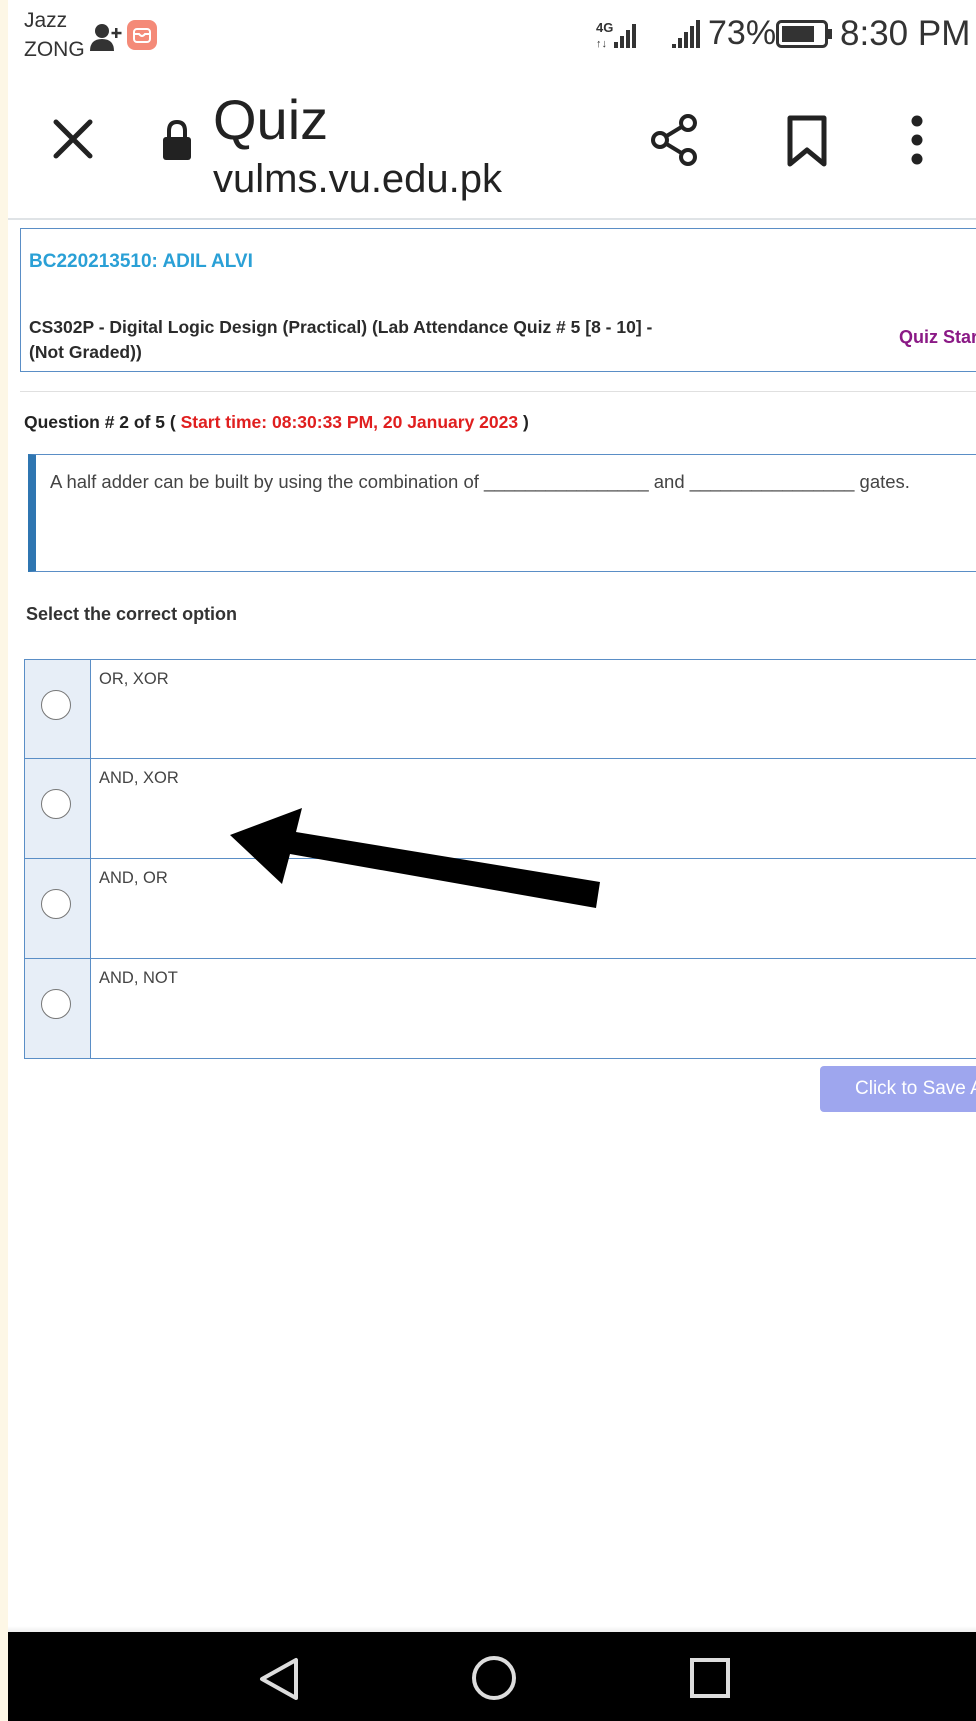  Describe the element at coordinates (674, 140) in the screenshot. I see `share-icon` at that location.